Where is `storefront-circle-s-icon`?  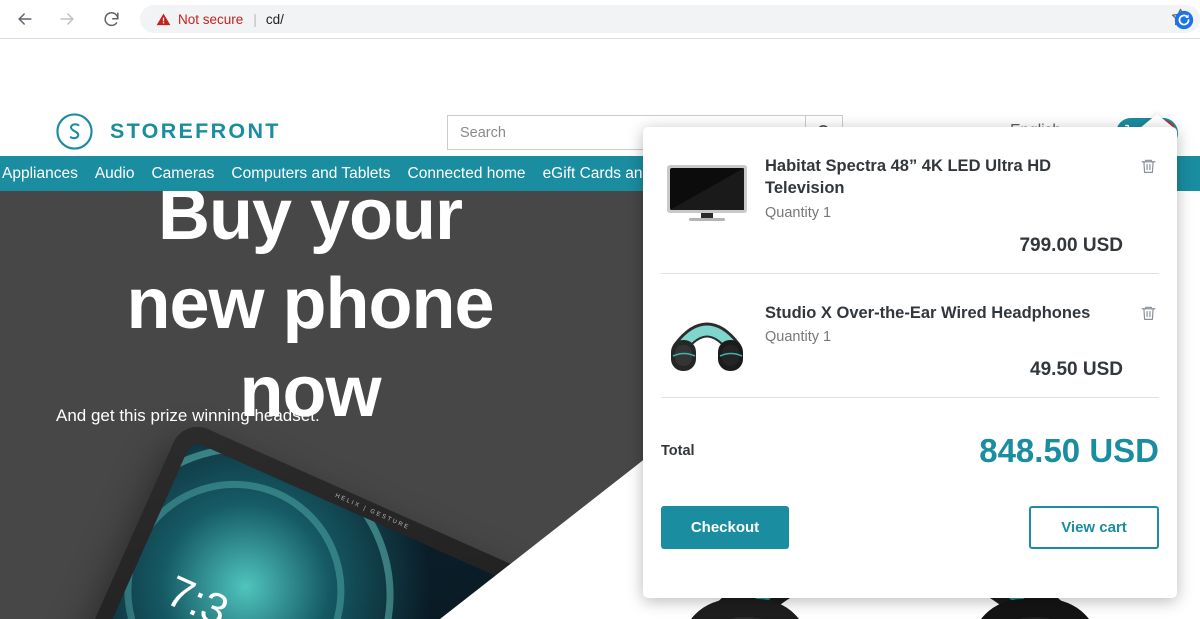 storefront-circle-s-icon is located at coordinates (74, 131).